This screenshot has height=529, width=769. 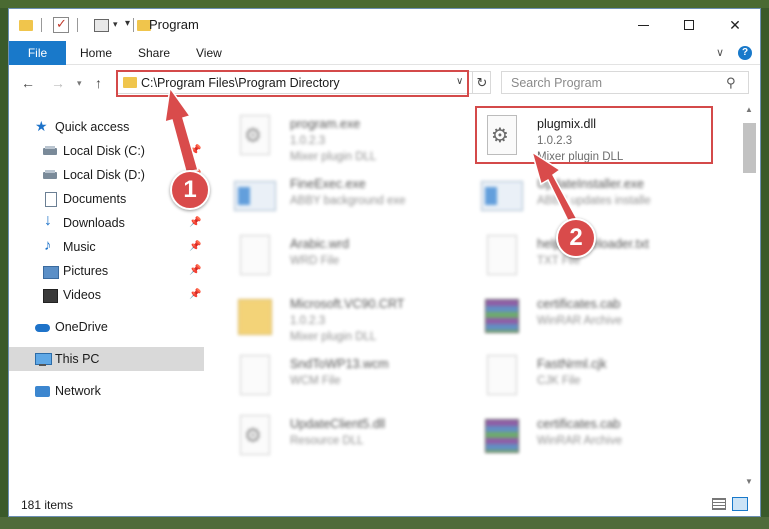 What do you see at coordinates (79, 83) in the screenshot?
I see `recent-locations-icon: ▾` at bounding box center [79, 83].